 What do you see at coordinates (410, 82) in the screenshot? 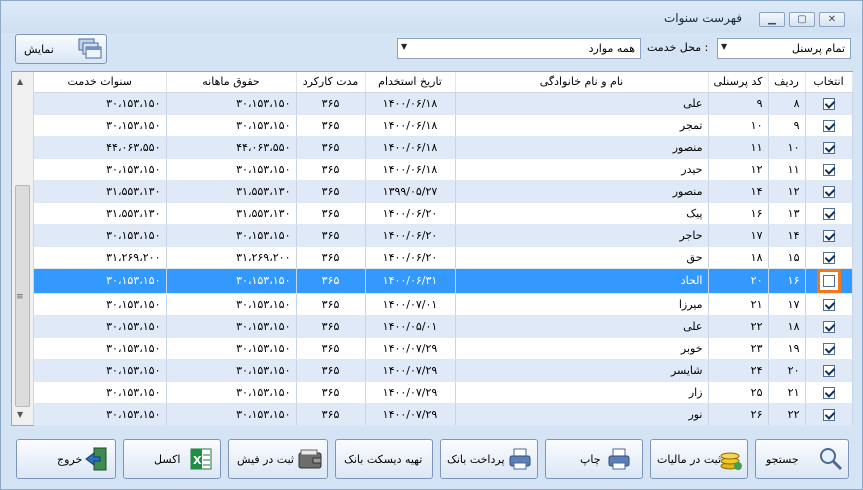
I see `col-header-date: تاریخ استخدام` at bounding box center [410, 82].